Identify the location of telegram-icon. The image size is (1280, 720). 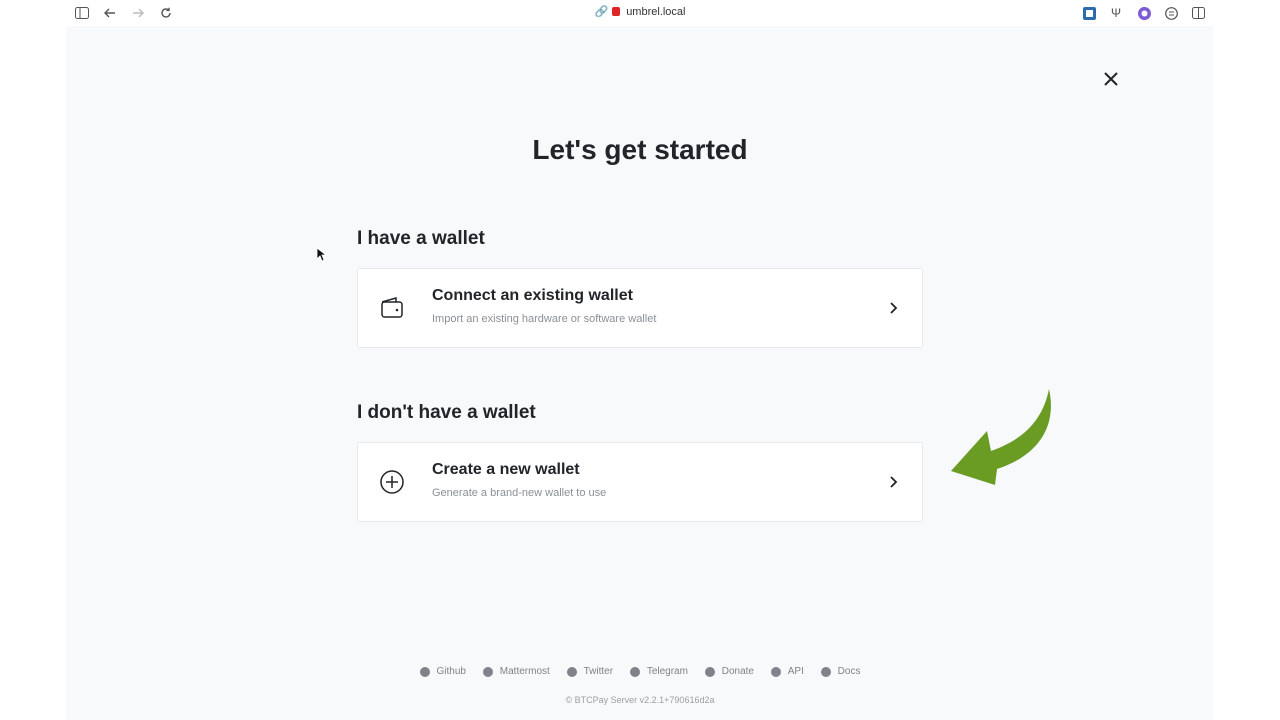
(634, 671).